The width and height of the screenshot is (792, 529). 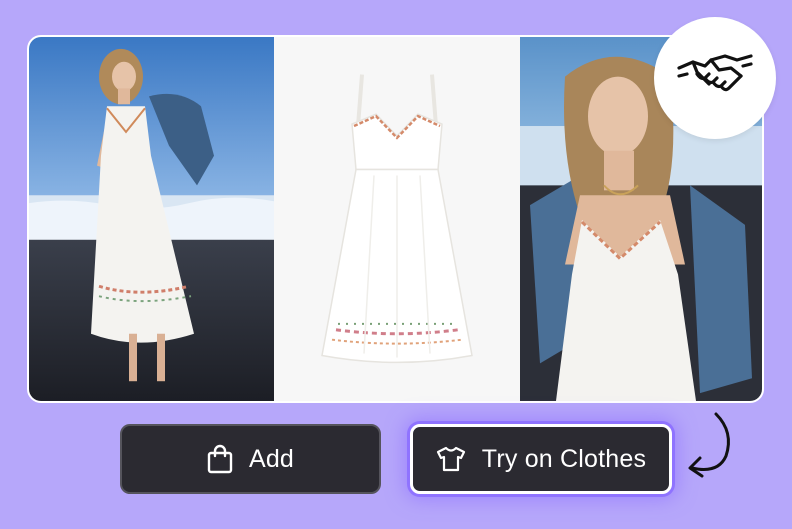 I want to click on handshake-icon, so click(x=715, y=78).